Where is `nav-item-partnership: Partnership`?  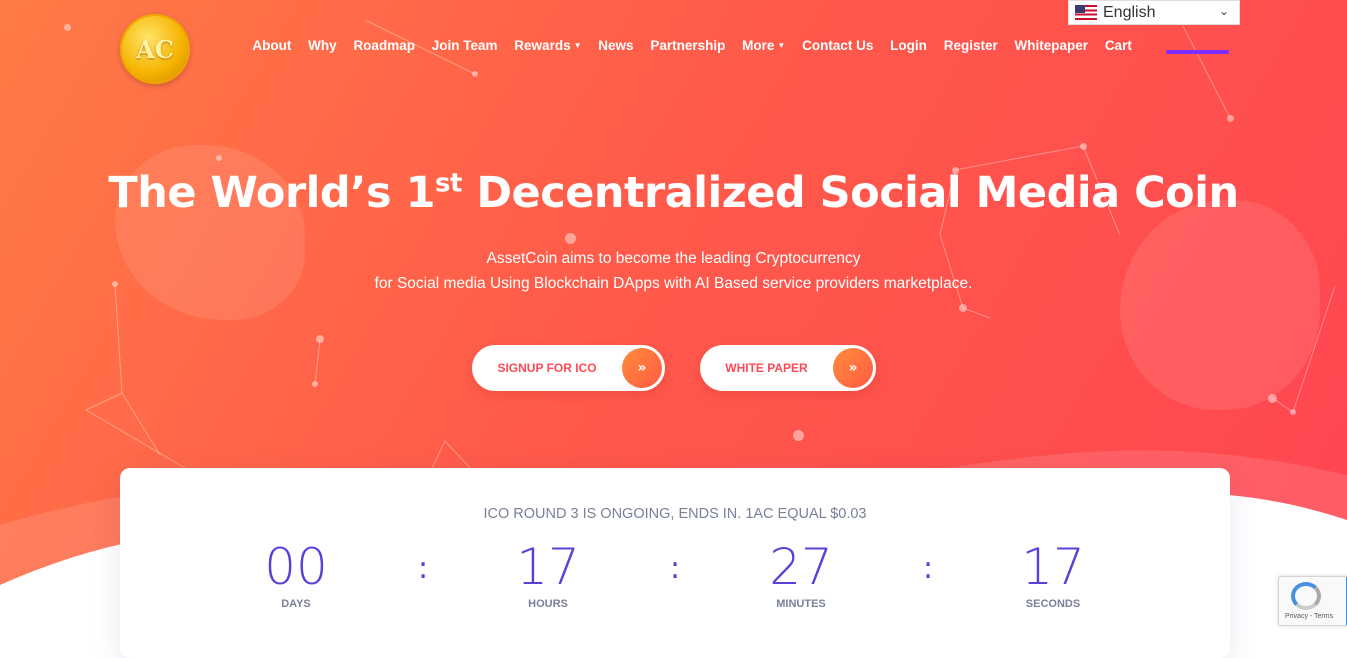 nav-item-partnership: Partnership is located at coordinates (688, 45).